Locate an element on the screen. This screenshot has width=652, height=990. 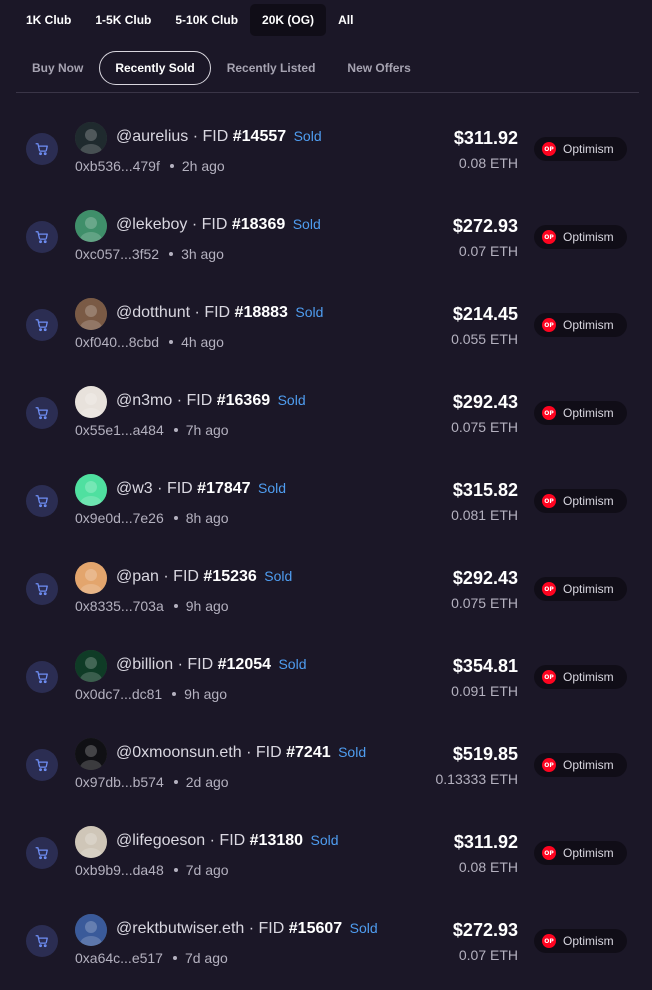
wallet-address: 0xb9b9...da48 is located at coordinates (119, 870).